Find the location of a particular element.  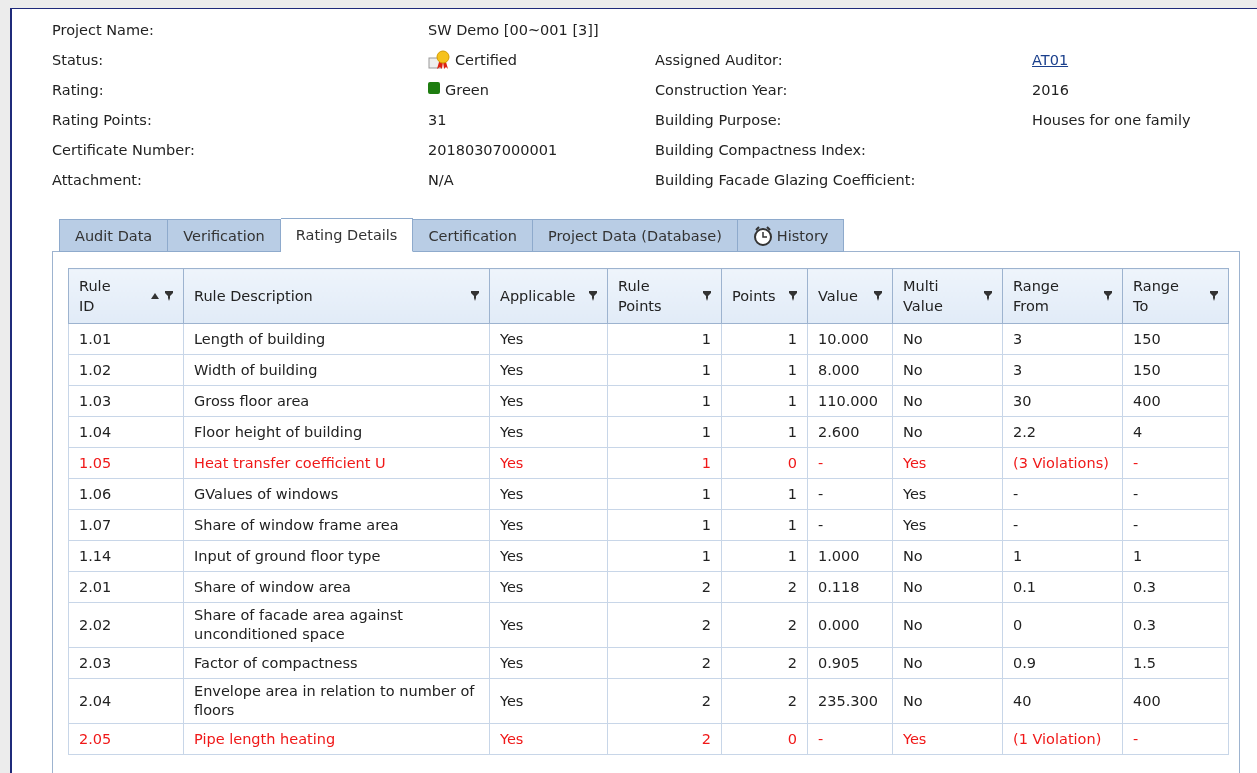

column-title: Rule Description is located at coordinates (253, 296).